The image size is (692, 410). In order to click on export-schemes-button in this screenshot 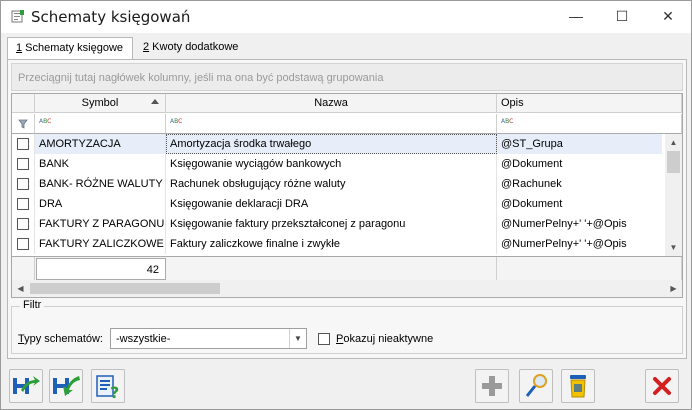, I will do `click(26, 386)`.